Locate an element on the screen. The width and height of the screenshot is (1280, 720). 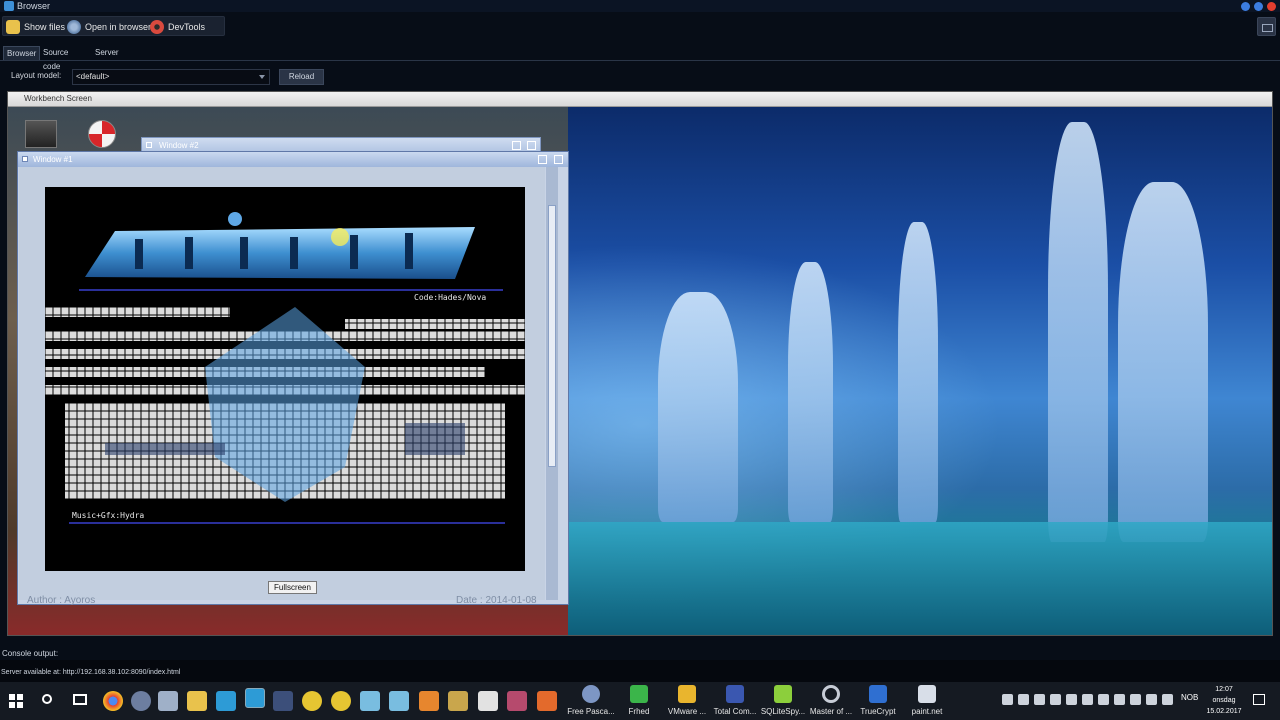
minimize-button is located at coordinates (1245, 6).